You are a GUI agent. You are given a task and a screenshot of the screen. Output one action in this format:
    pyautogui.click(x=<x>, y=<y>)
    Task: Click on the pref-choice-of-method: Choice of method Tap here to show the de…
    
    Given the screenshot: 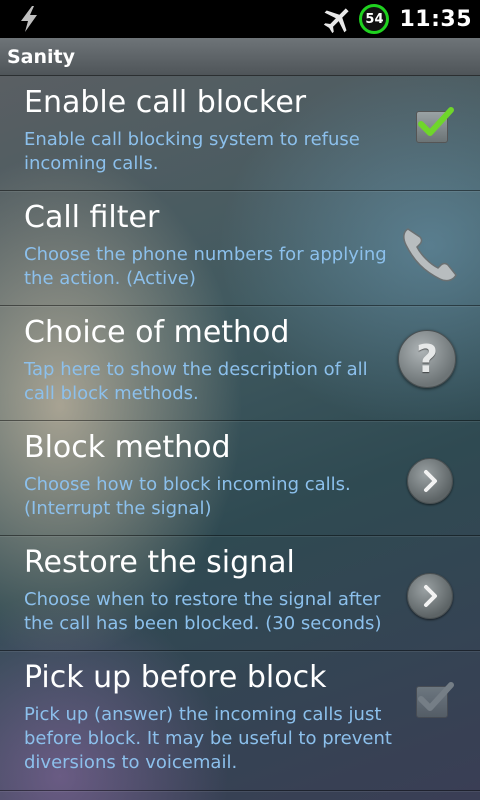 What is the action you would take?
    pyautogui.click(x=240, y=363)
    